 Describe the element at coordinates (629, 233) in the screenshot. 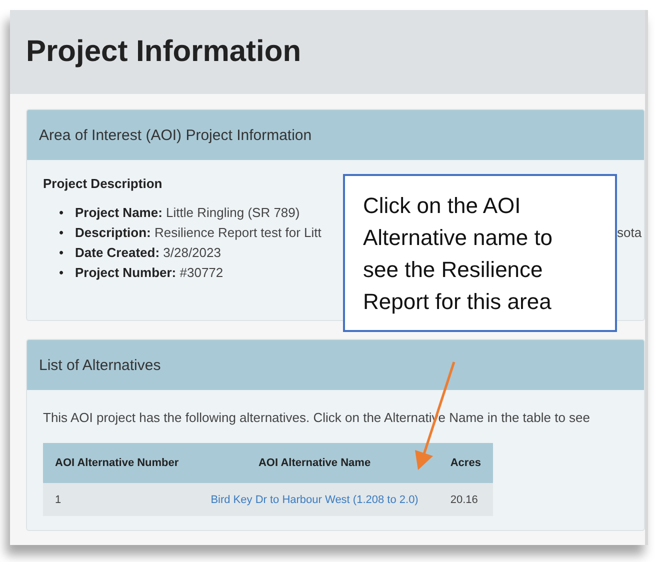

I see `project-detail: sota` at that location.